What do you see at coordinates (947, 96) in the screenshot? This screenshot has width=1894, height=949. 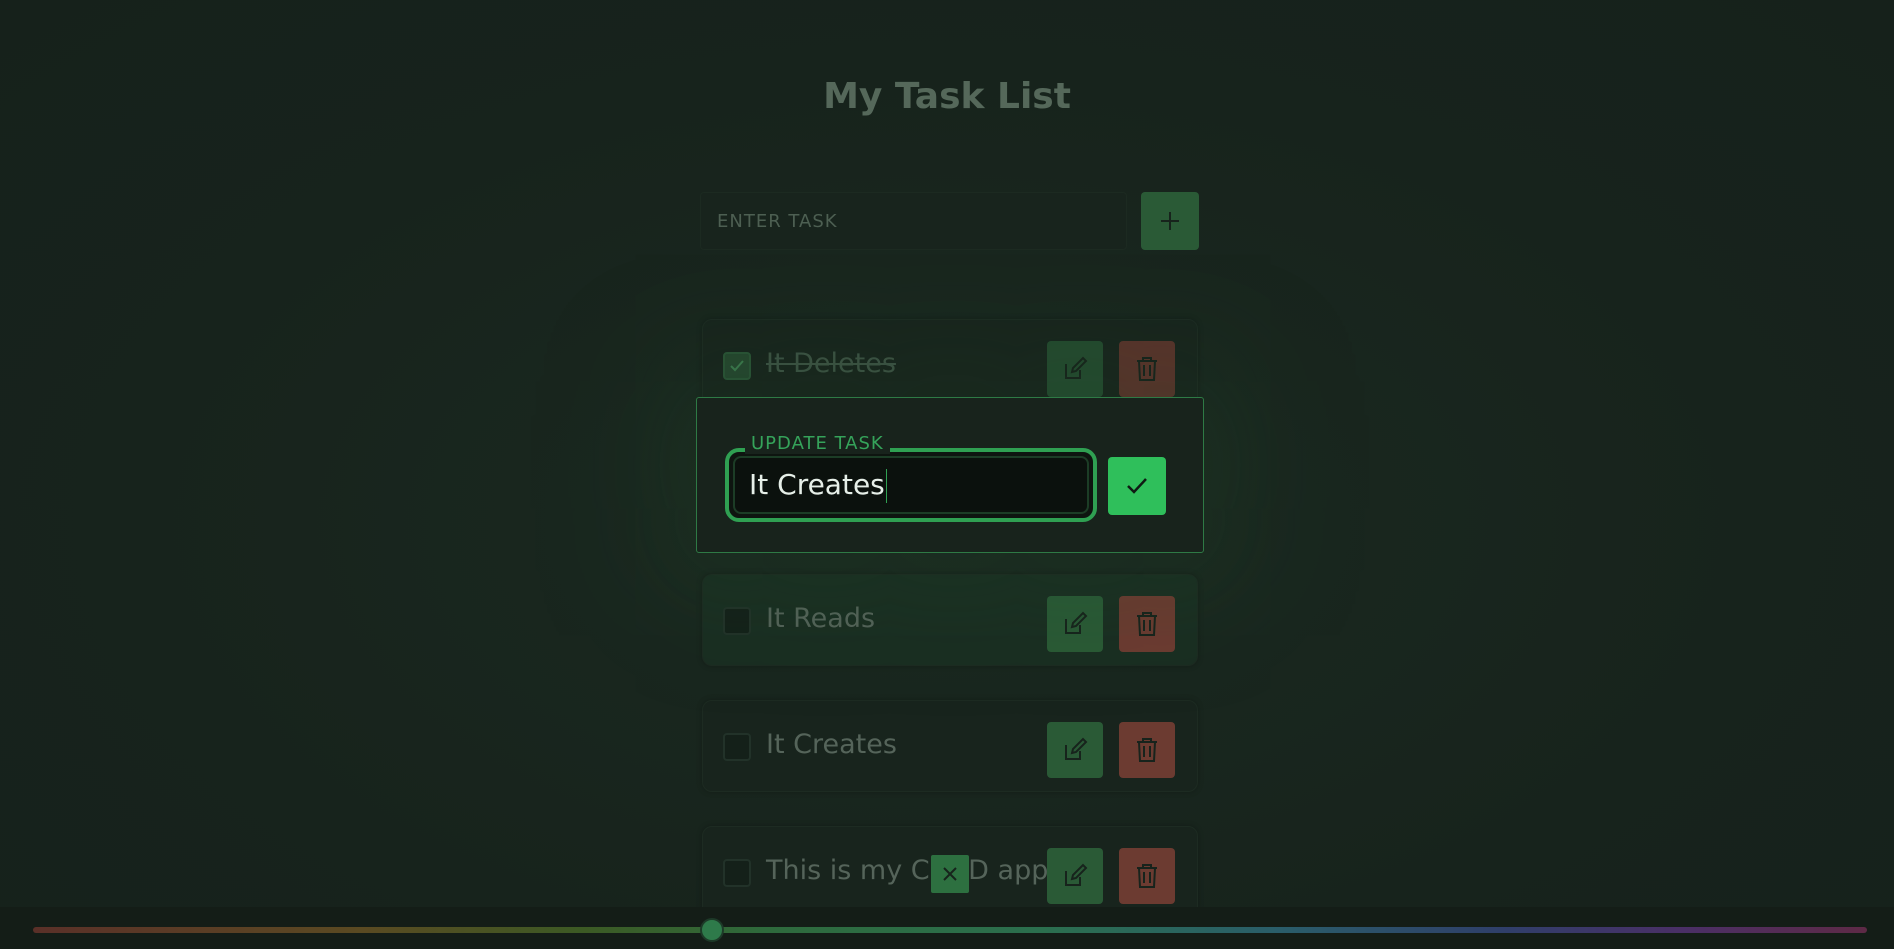 I see `page-title: My Task List` at bounding box center [947, 96].